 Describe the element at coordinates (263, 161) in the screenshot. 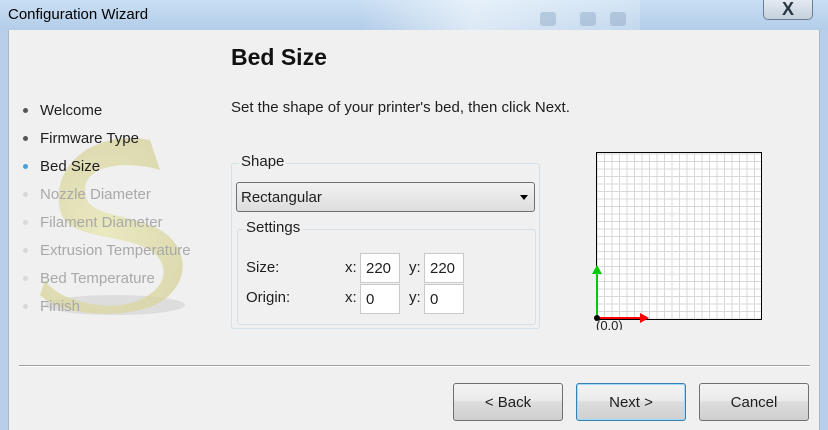

I see `shape-group-label: Shape` at that location.